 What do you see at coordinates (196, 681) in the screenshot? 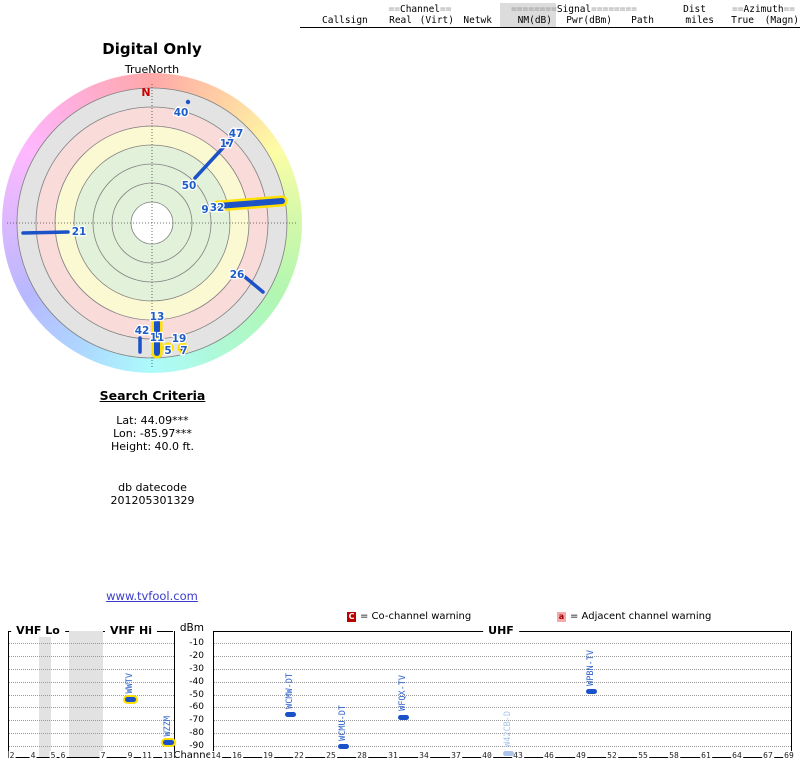
I see `dbm-tick-label: -40` at bounding box center [196, 681].